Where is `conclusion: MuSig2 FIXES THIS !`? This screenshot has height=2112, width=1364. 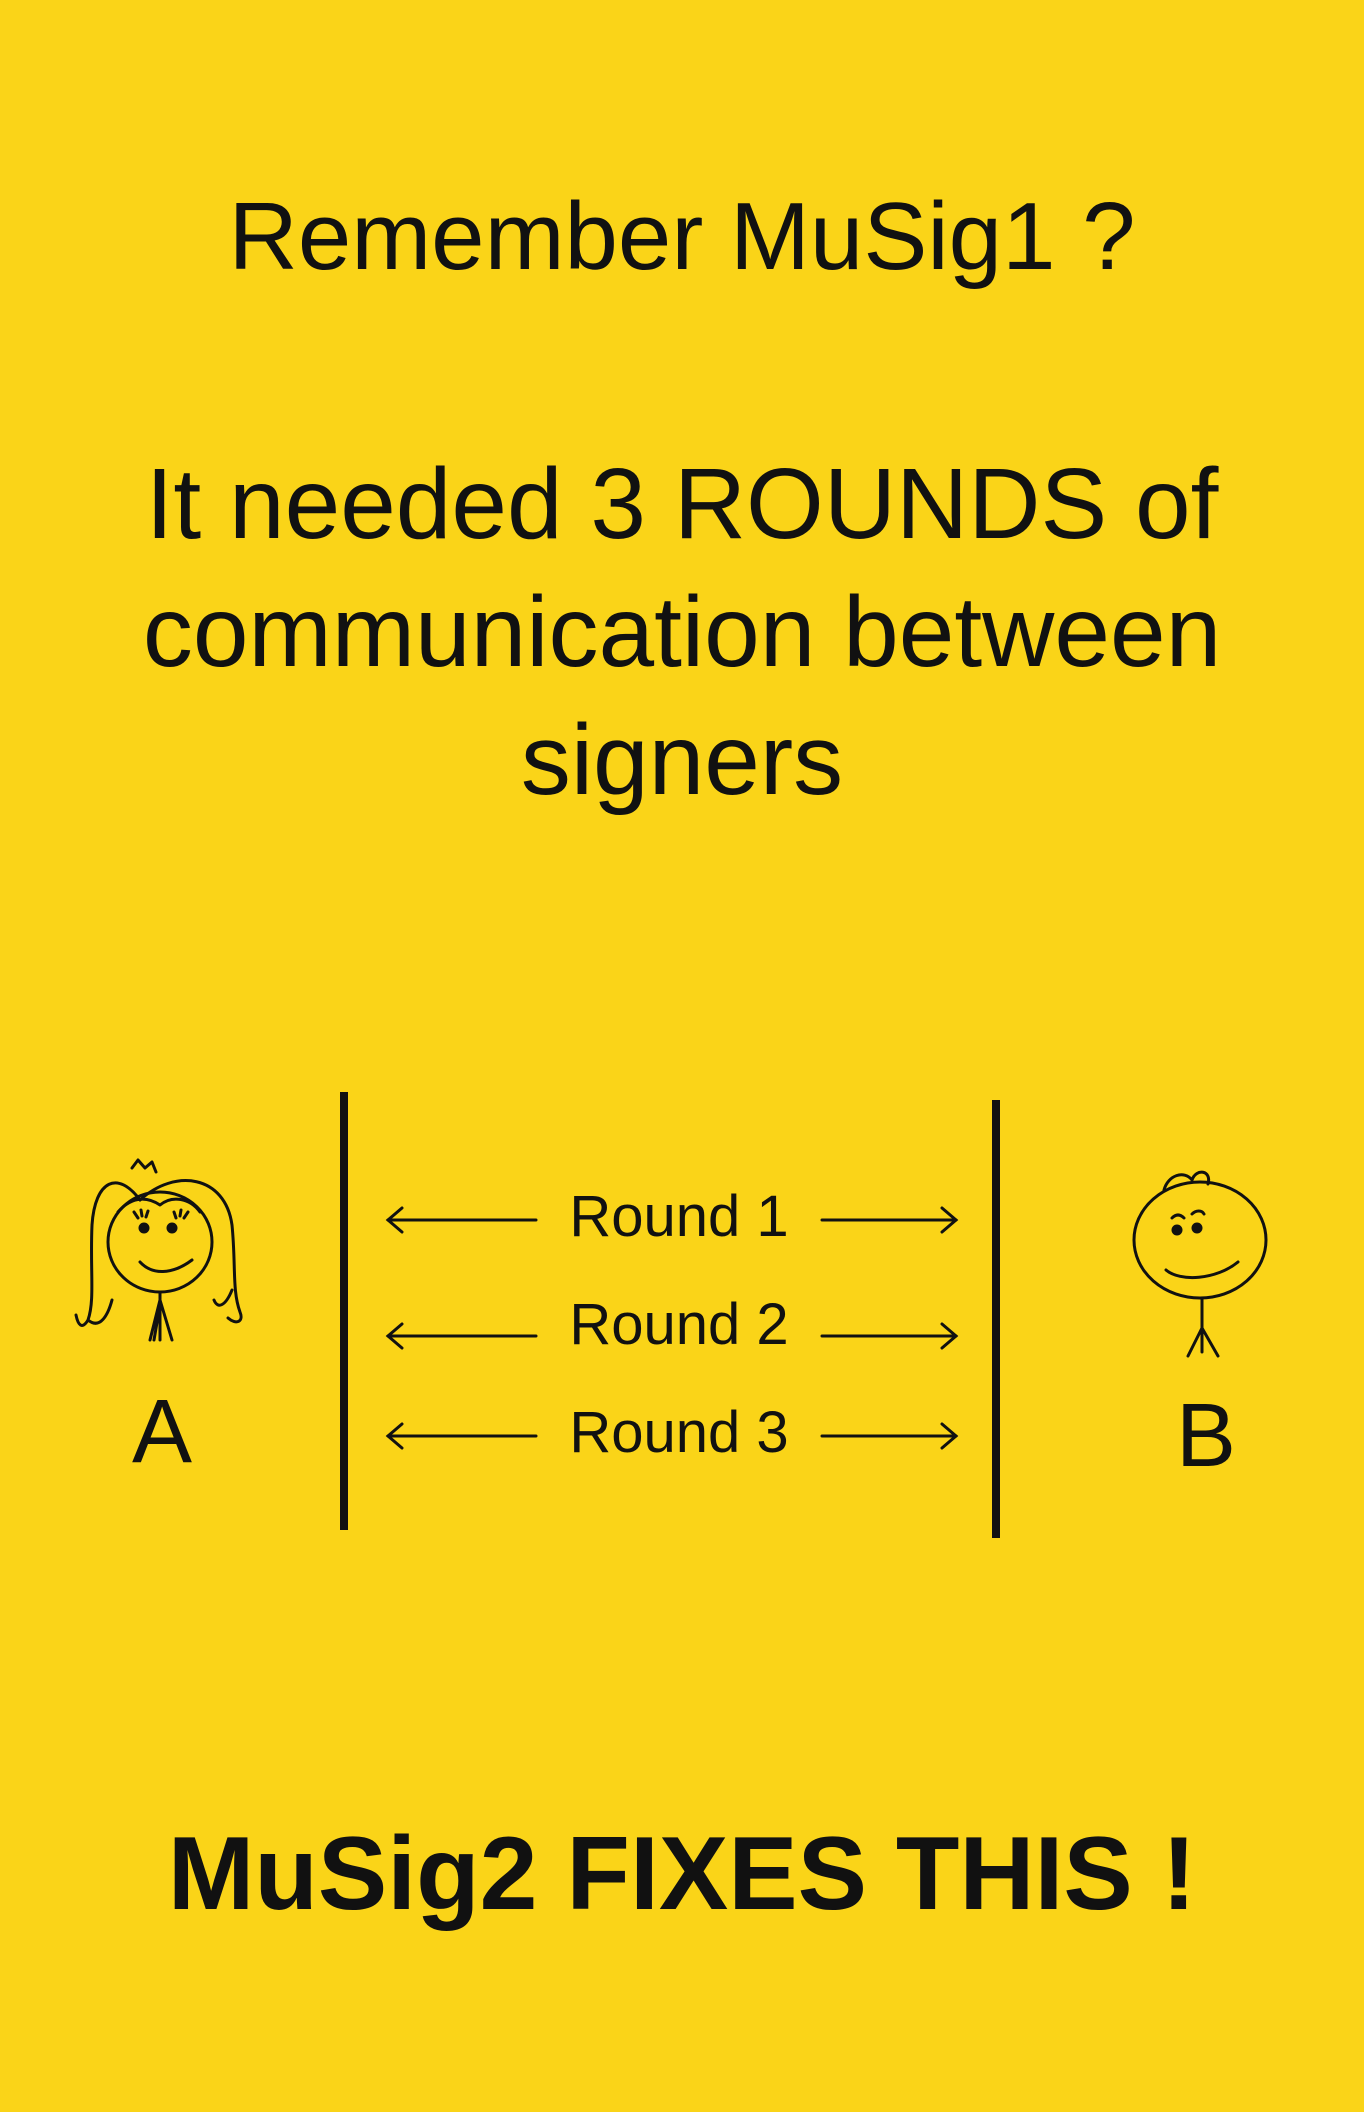
conclusion: MuSig2 FIXES THIS ! is located at coordinates (682, 1874).